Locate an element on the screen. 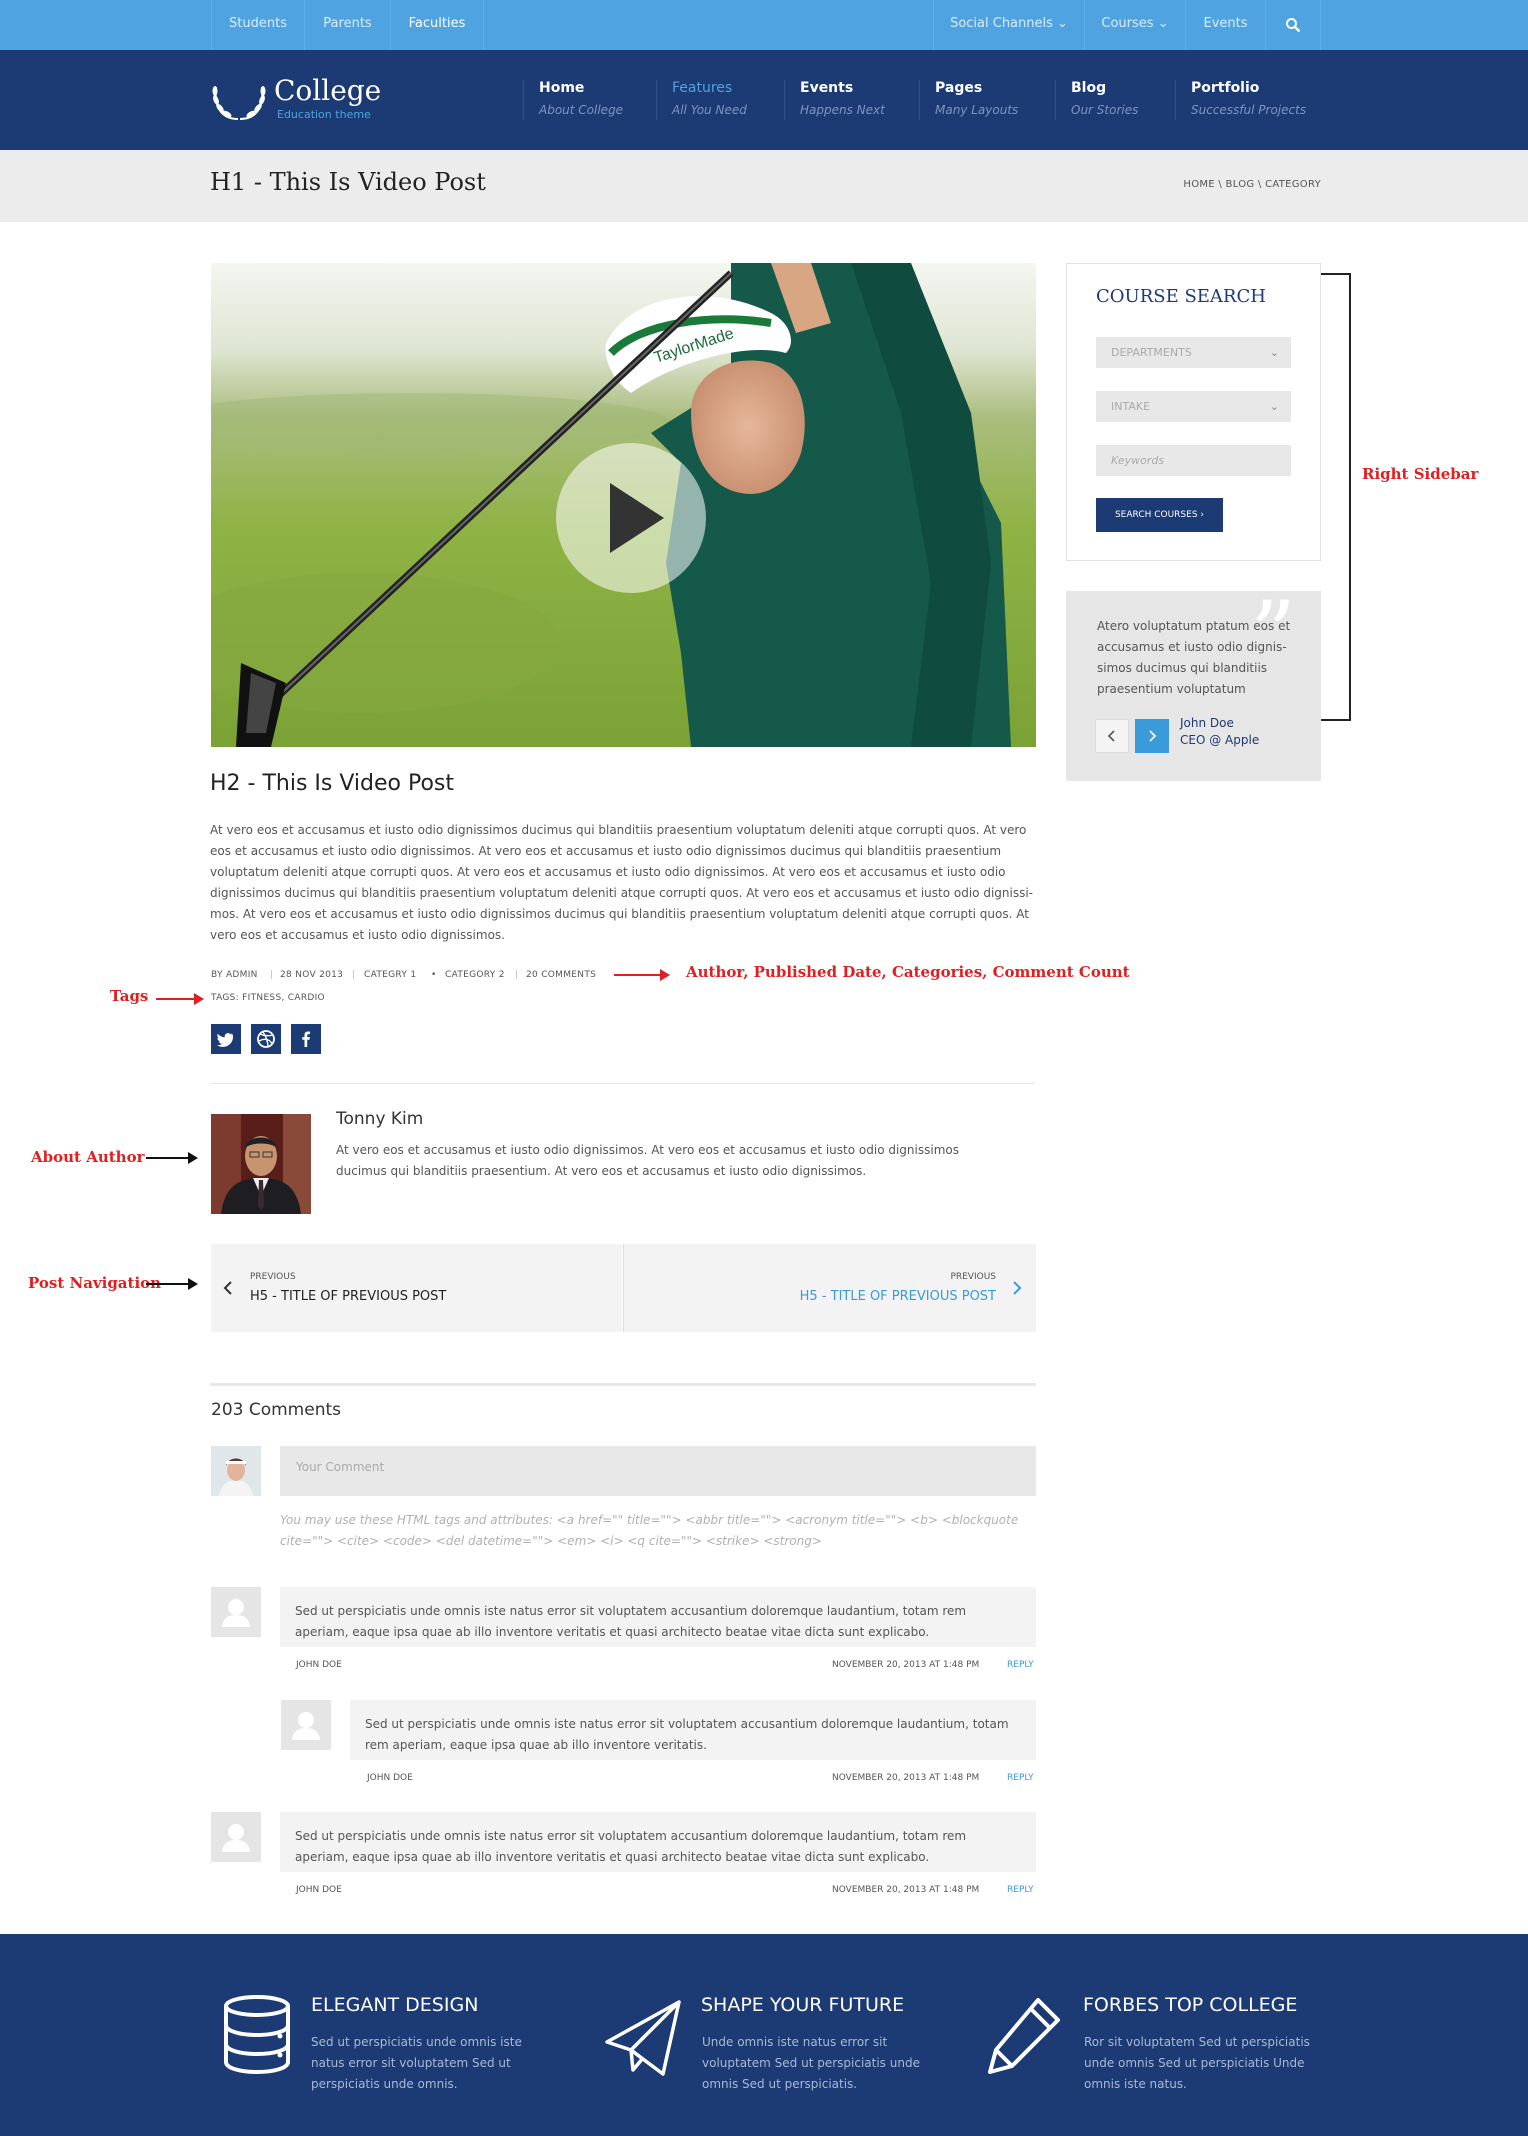 The image size is (1528, 2136). search-button is located at coordinates (1293, 25).